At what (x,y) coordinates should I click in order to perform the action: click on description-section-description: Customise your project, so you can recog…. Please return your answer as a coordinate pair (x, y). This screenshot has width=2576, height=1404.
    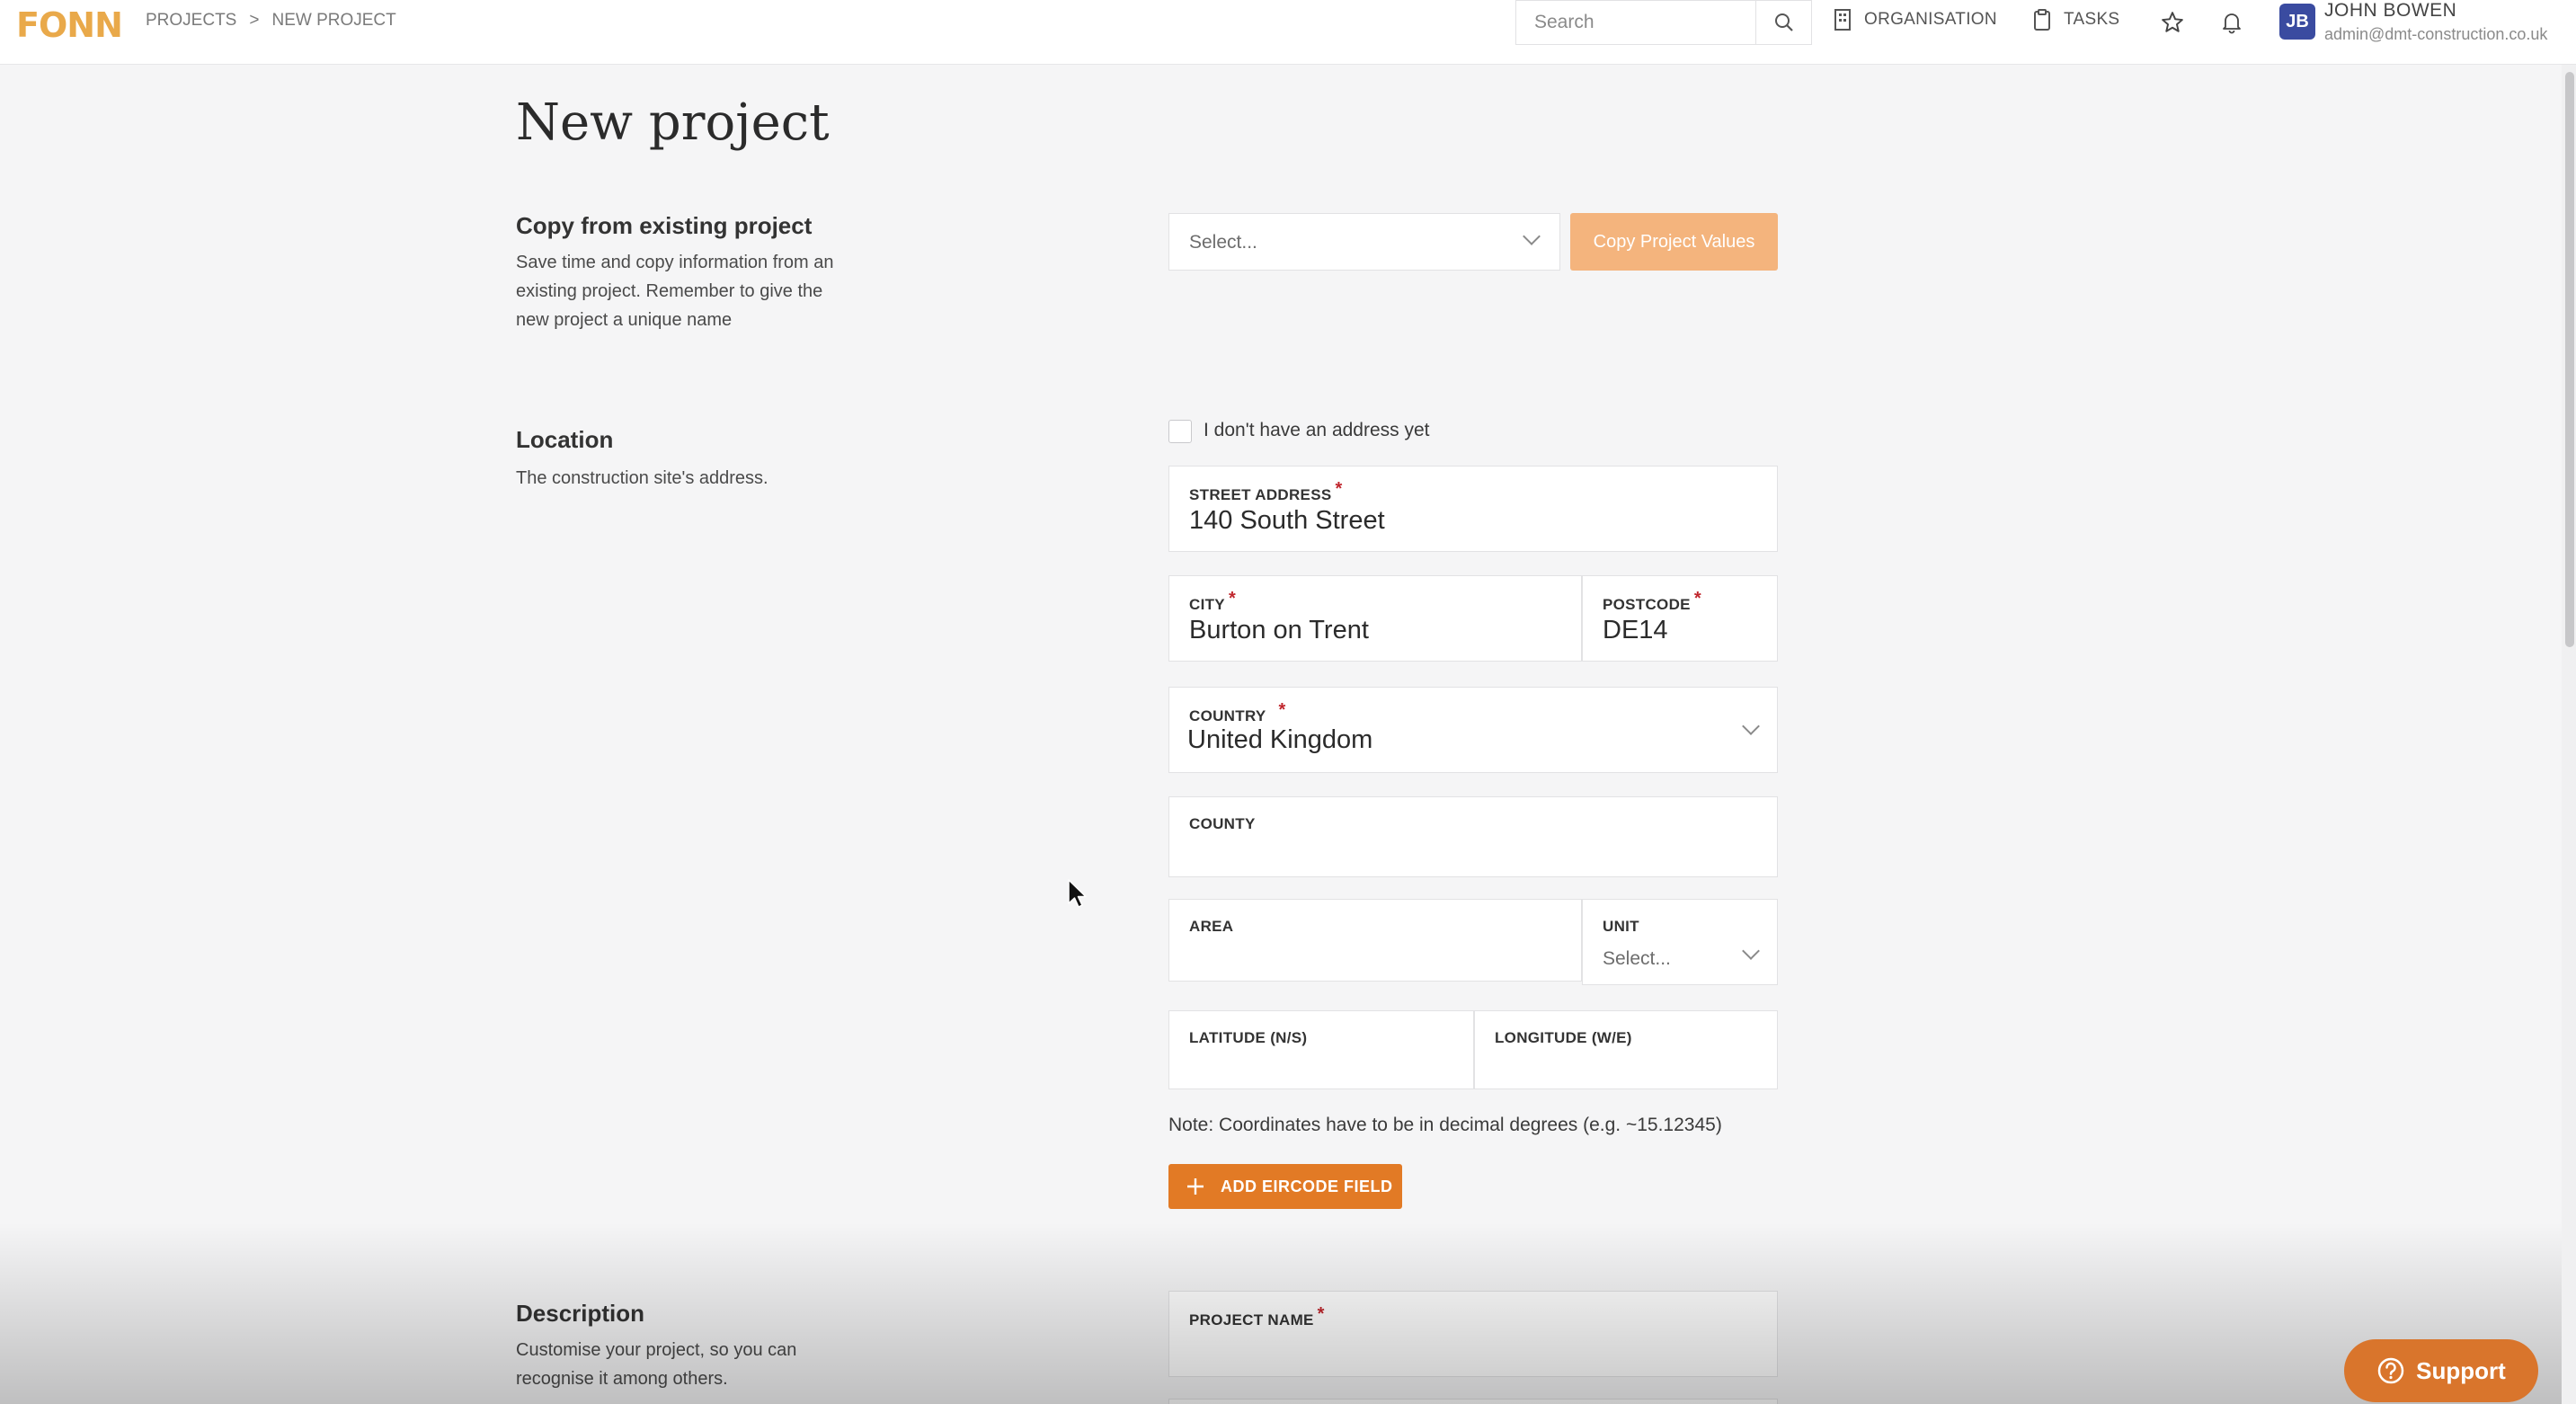
    Looking at the image, I should click on (656, 1364).